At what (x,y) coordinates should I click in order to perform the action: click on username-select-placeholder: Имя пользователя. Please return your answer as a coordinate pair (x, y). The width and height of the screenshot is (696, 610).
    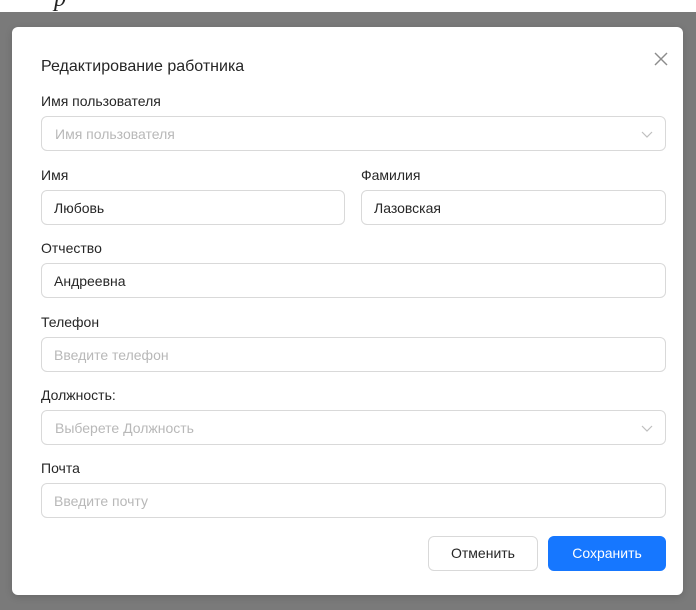
    Looking at the image, I should click on (115, 134).